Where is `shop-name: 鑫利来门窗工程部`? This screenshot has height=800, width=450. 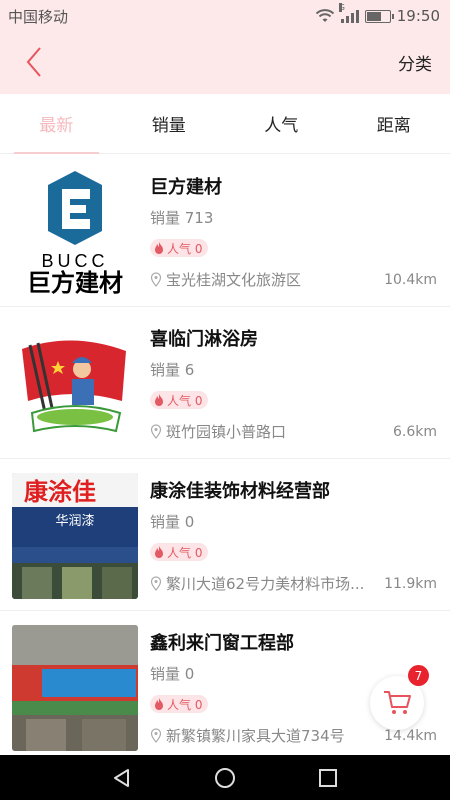
shop-name: 鑫利来门窗工程部 is located at coordinates (222, 643).